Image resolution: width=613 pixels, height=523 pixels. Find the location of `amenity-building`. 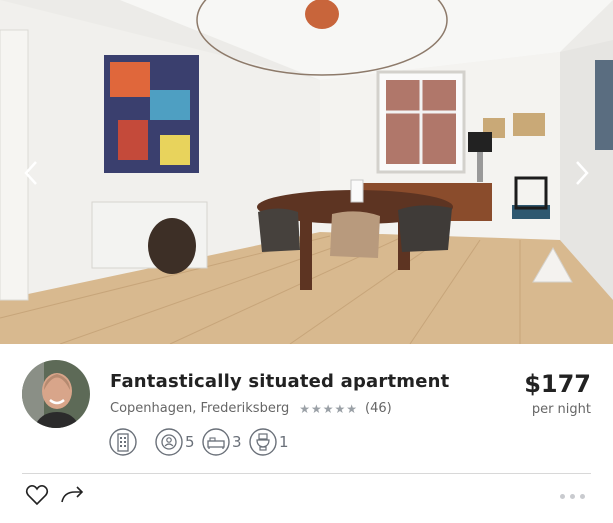

amenity-building is located at coordinates (124, 442).